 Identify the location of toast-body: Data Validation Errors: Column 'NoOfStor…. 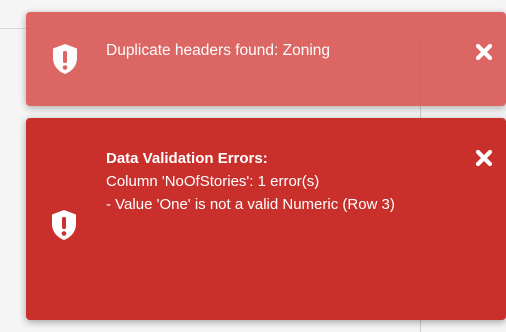
(281, 181).